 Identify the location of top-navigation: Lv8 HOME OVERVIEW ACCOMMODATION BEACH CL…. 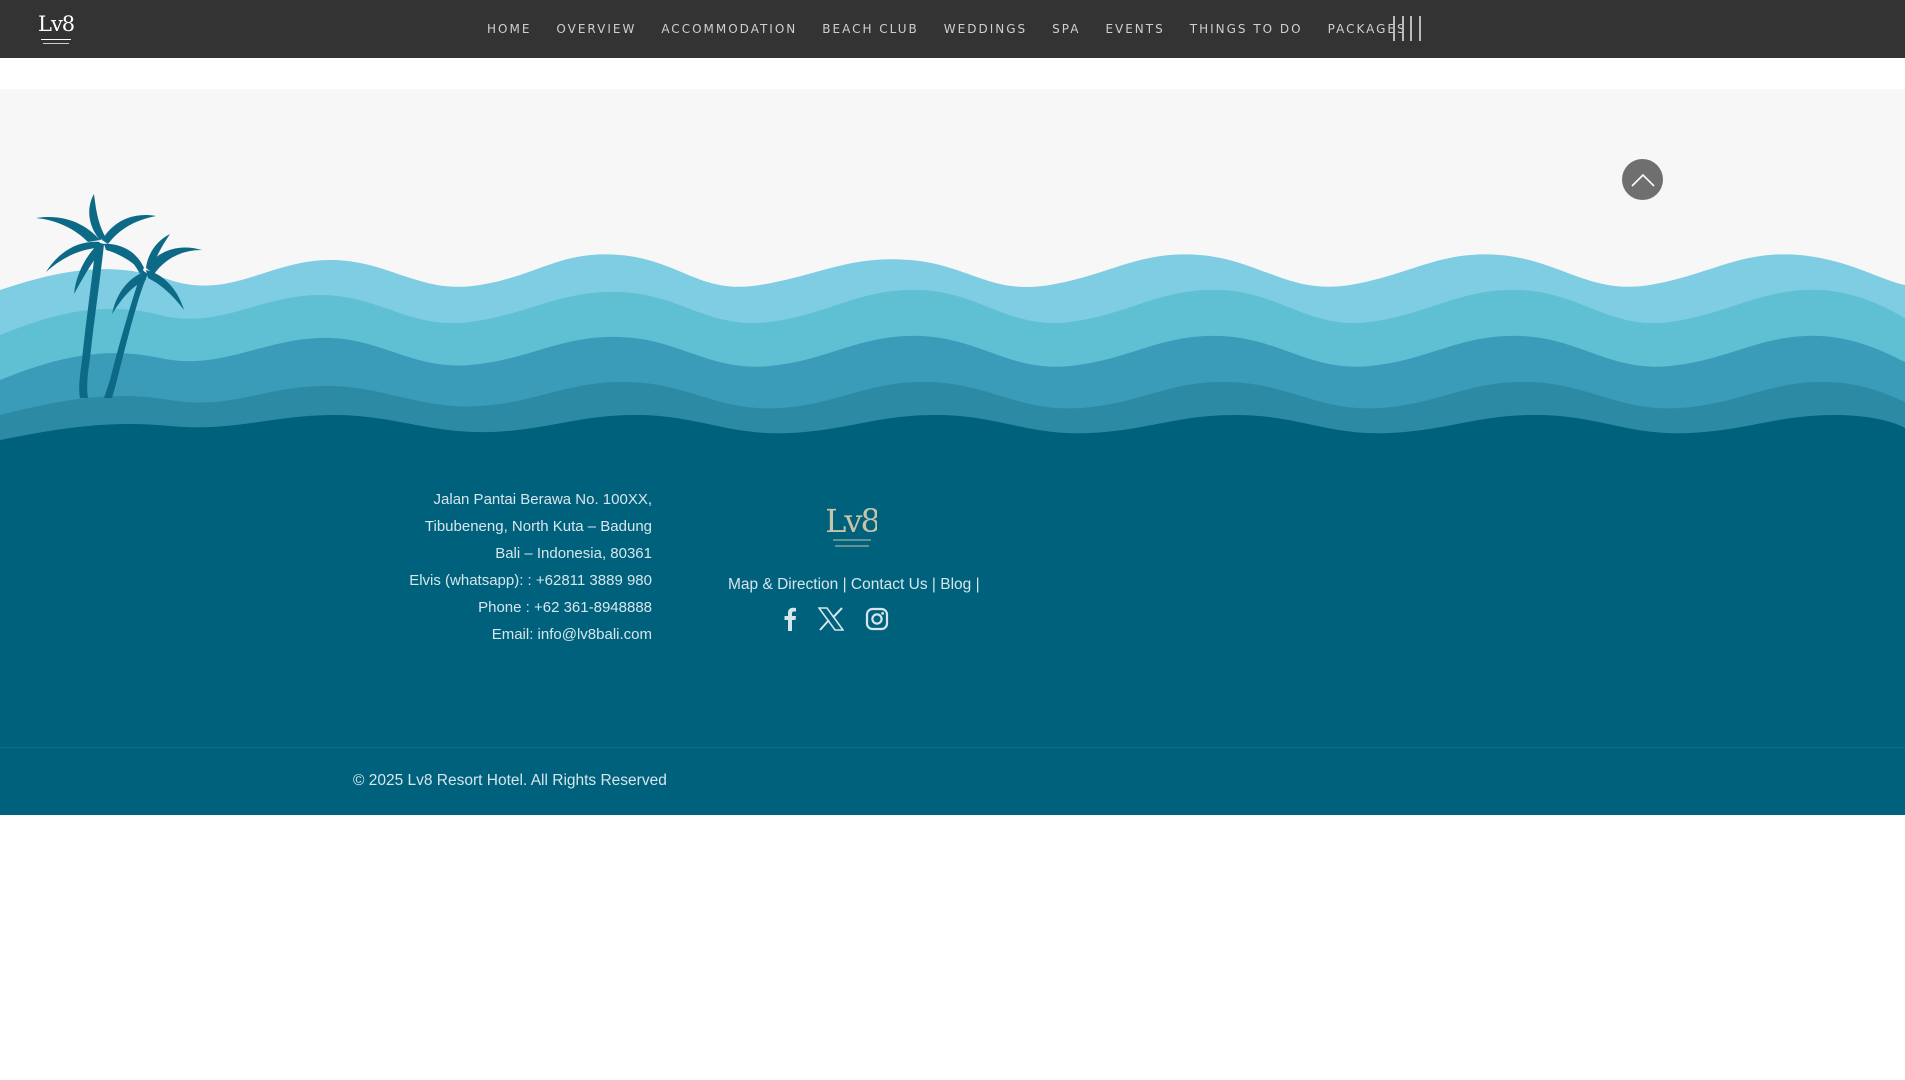
(952, 29).